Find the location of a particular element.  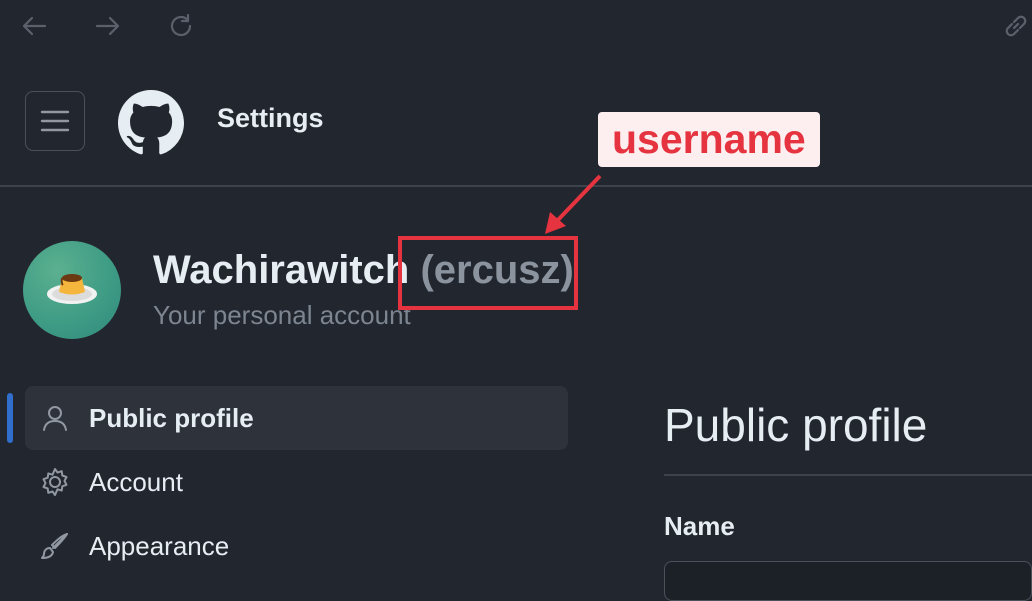

flan-pudding-avatar is located at coordinates (72, 289).